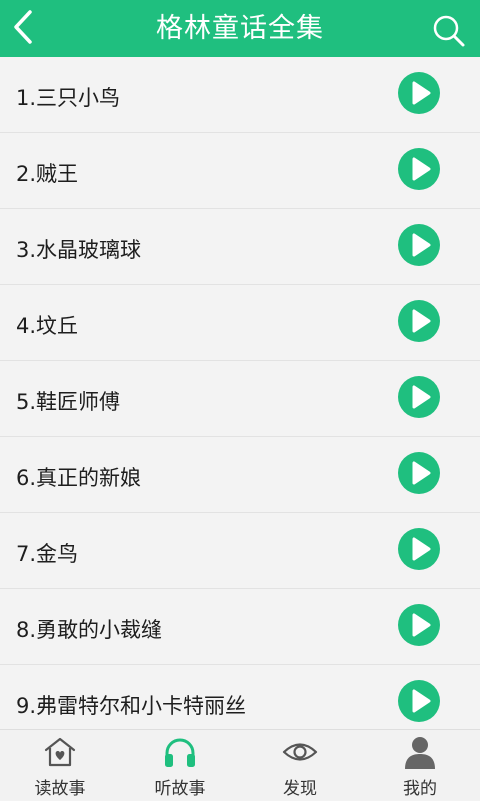 This screenshot has height=801, width=480. I want to click on list-item: 8.勇敢的小裁缝, so click(240, 627).